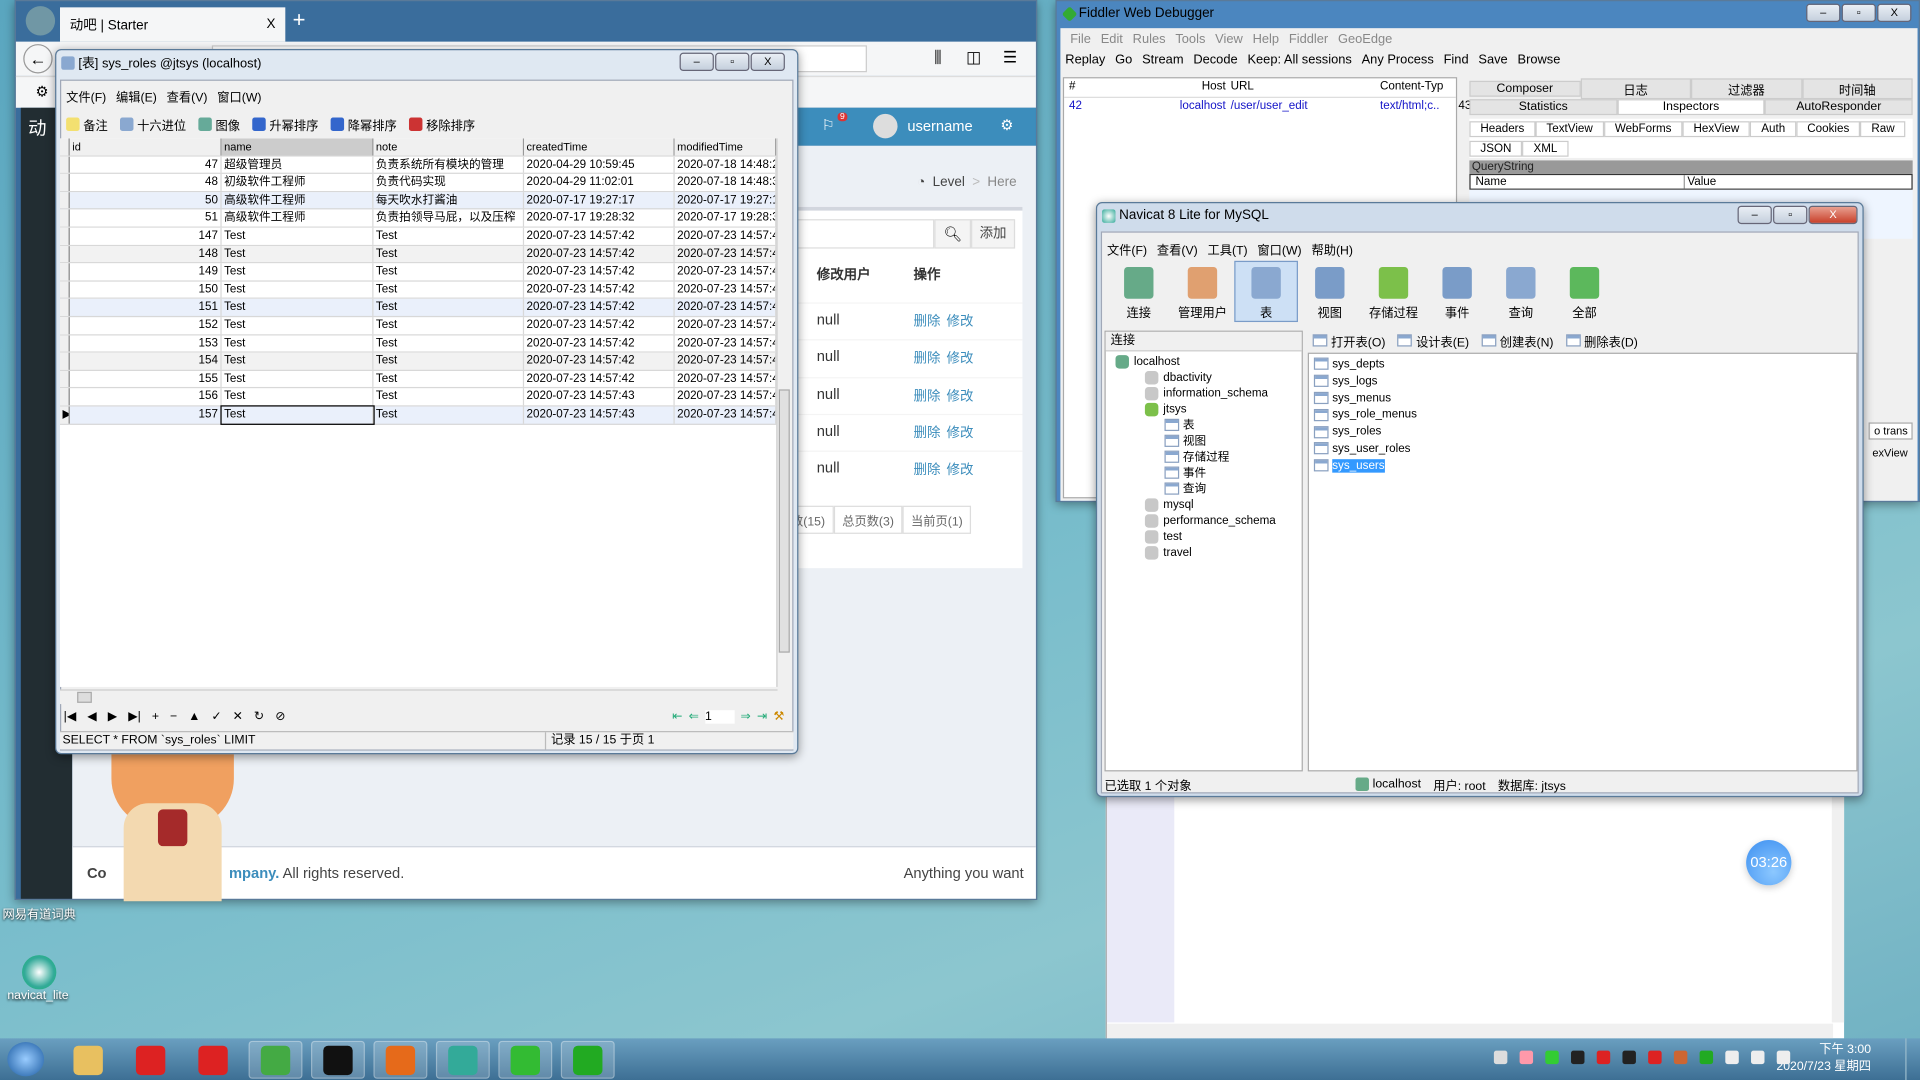 This screenshot has height=1080, width=1920. What do you see at coordinates (1299, 60) in the screenshot?
I see `toolbar-button: Keep: All sessions` at bounding box center [1299, 60].